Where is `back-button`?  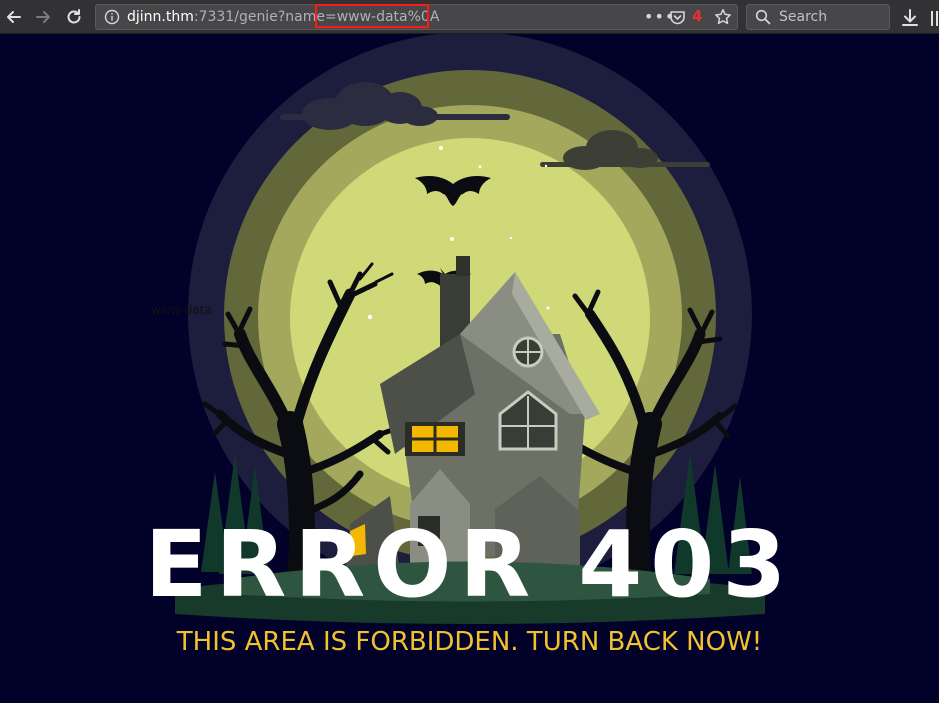 back-button is located at coordinates (14, 17).